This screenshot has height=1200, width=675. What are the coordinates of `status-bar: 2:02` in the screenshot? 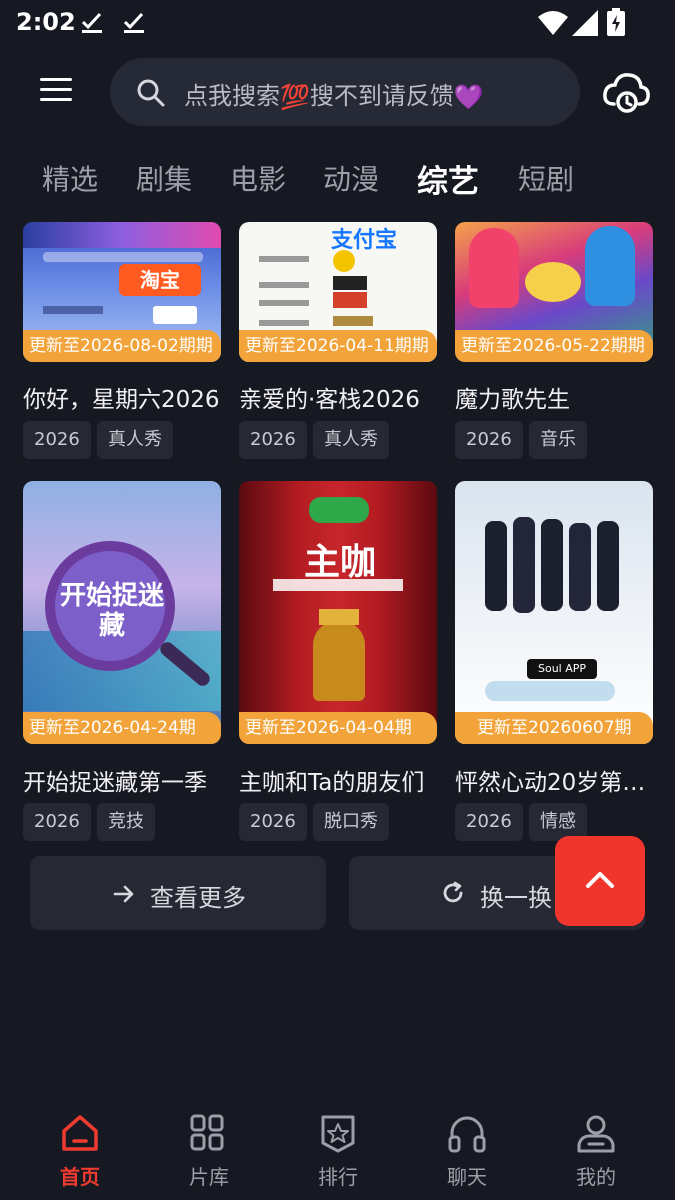 It's located at (337, 23).